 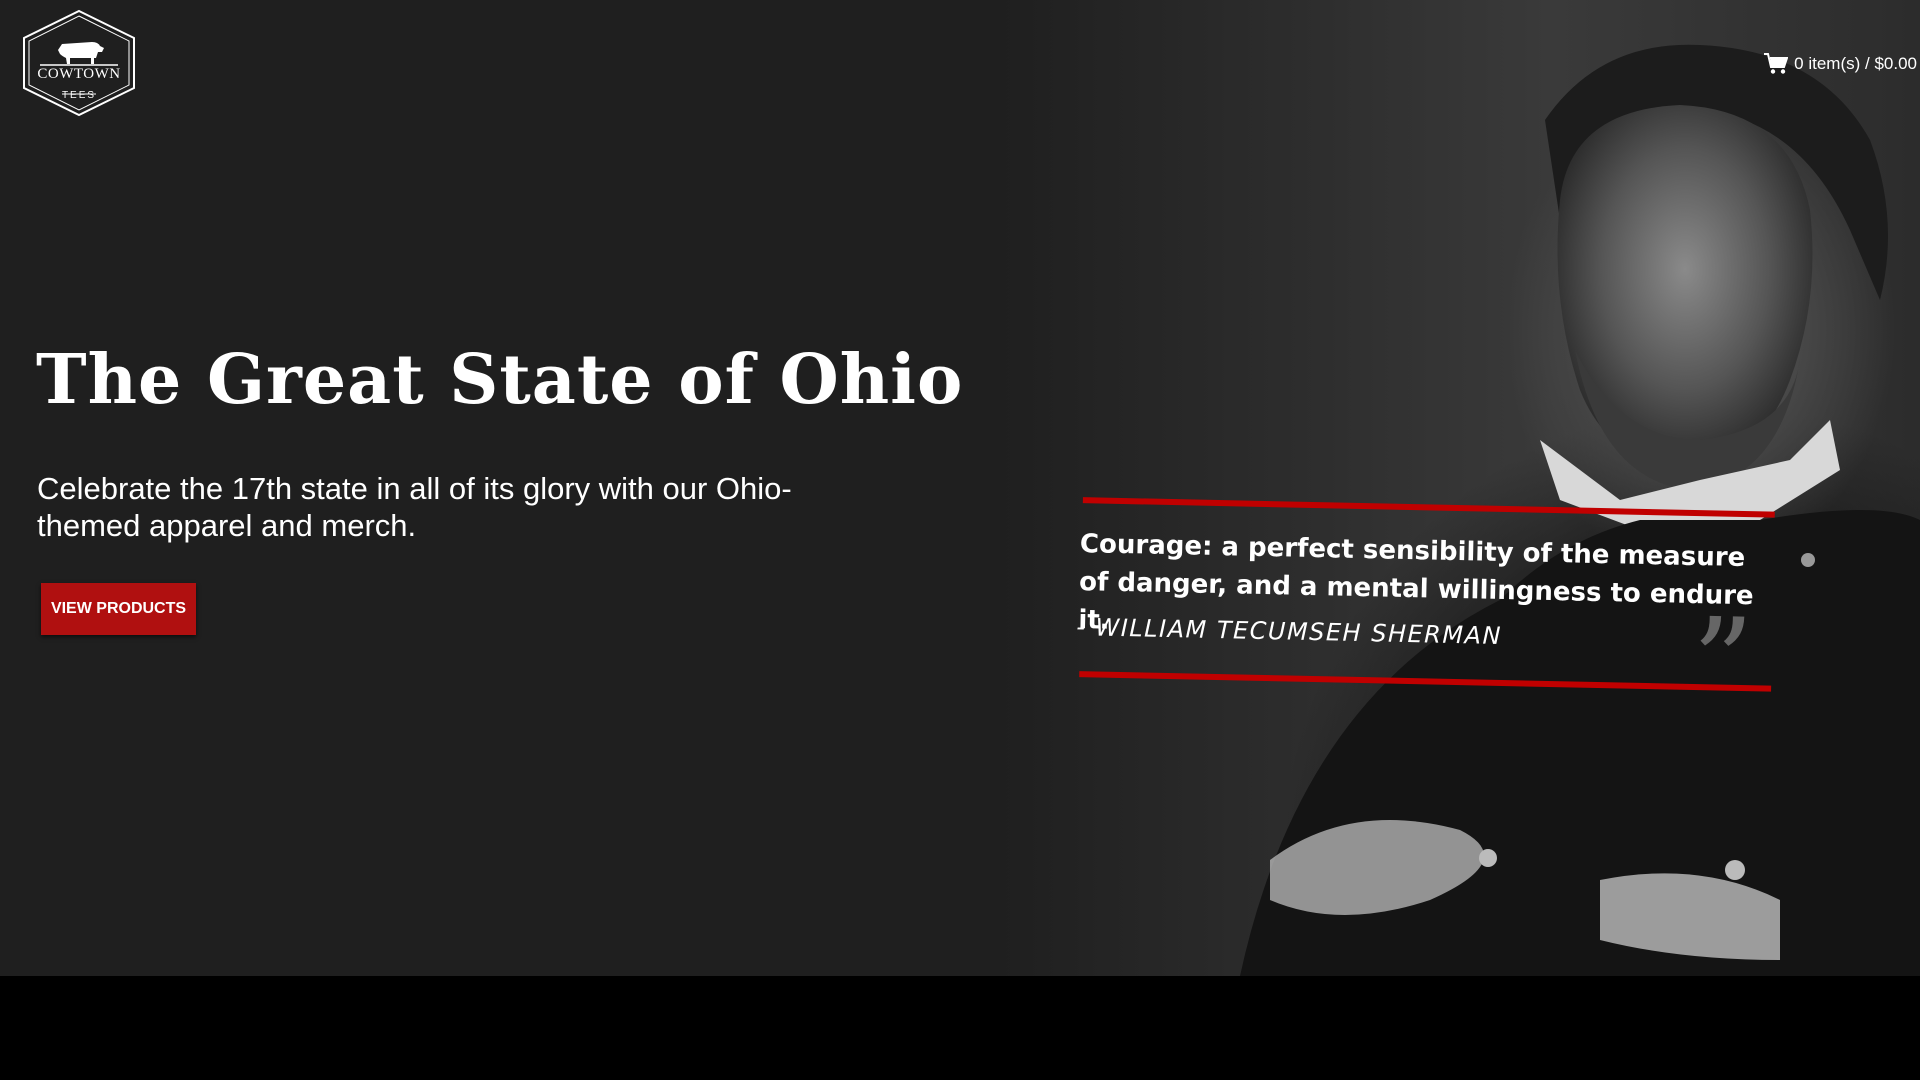 I want to click on hexagon-badge-icon, so click(x=79, y=63).